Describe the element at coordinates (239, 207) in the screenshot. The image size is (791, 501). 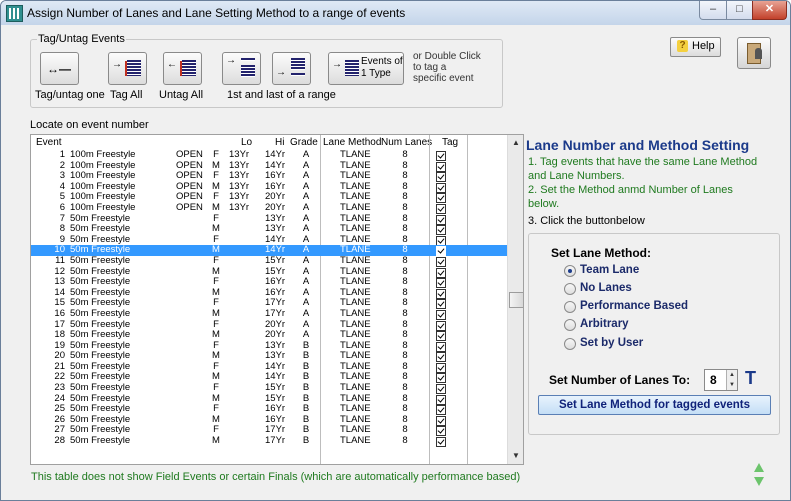
I see `cell-lo: 13Yr` at that location.